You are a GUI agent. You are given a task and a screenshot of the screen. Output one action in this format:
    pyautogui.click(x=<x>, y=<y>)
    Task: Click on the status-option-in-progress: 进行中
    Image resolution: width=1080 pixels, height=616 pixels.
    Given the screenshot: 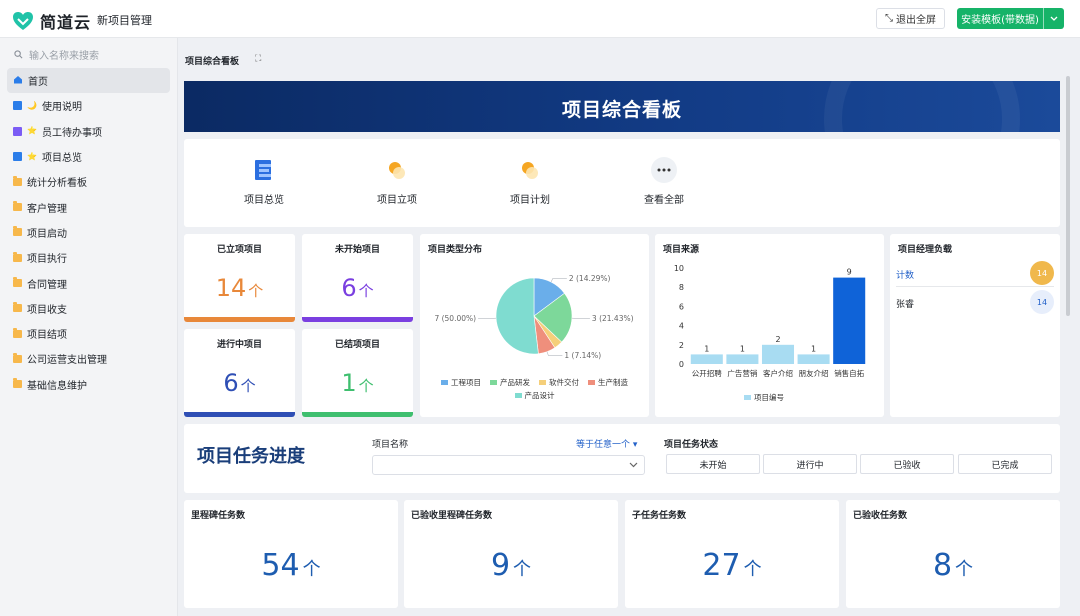 What is the action you would take?
    pyautogui.click(x=810, y=464)
    